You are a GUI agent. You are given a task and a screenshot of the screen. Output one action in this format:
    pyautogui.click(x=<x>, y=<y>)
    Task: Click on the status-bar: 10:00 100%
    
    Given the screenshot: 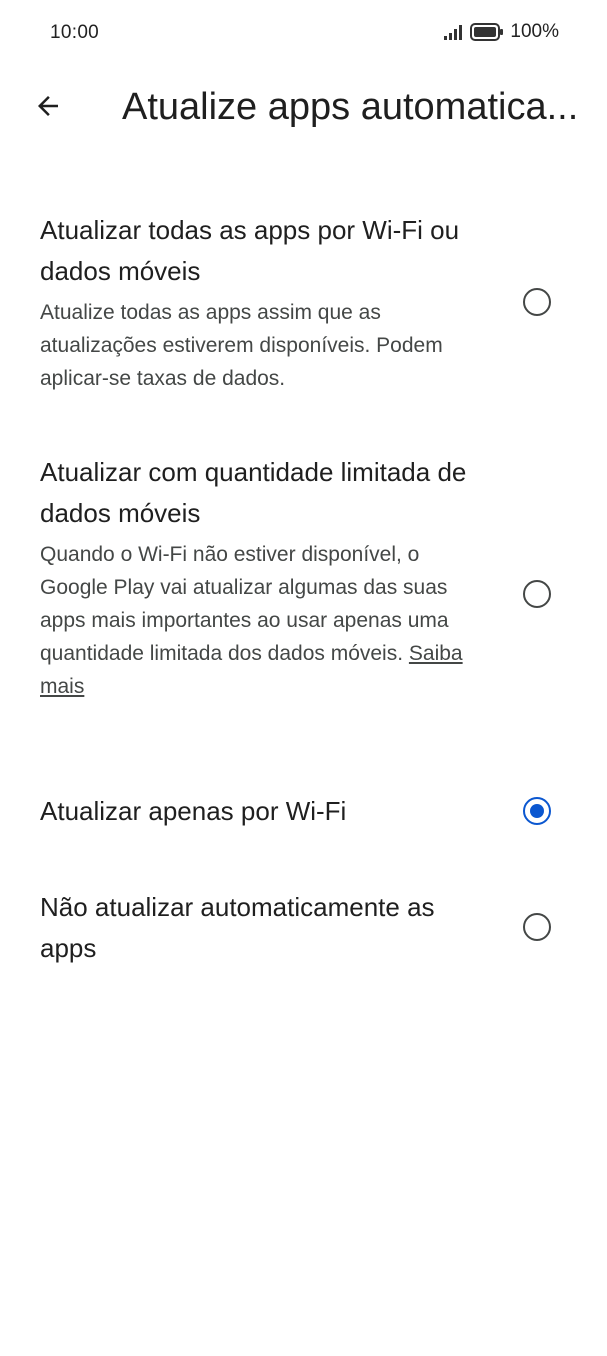 What is the action you would take?
    pyautogui.click(x=303, y=35)
    